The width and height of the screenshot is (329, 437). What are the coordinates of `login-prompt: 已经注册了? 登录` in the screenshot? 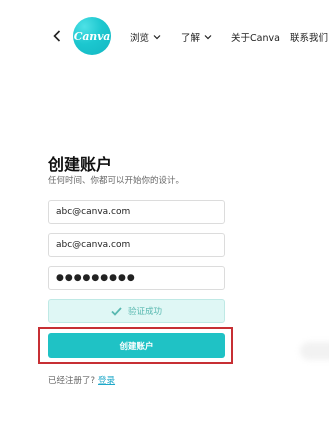 It's located at (81, 380).